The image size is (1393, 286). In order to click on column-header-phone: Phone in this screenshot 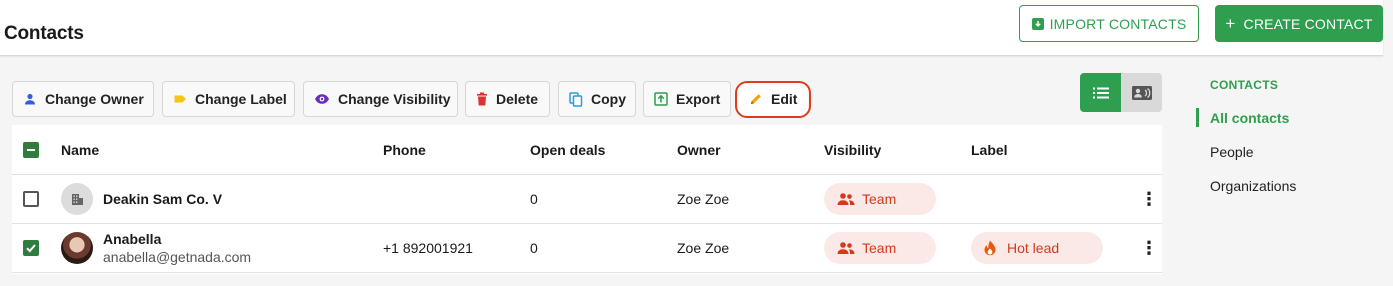, I will do `click(404, 149)`.